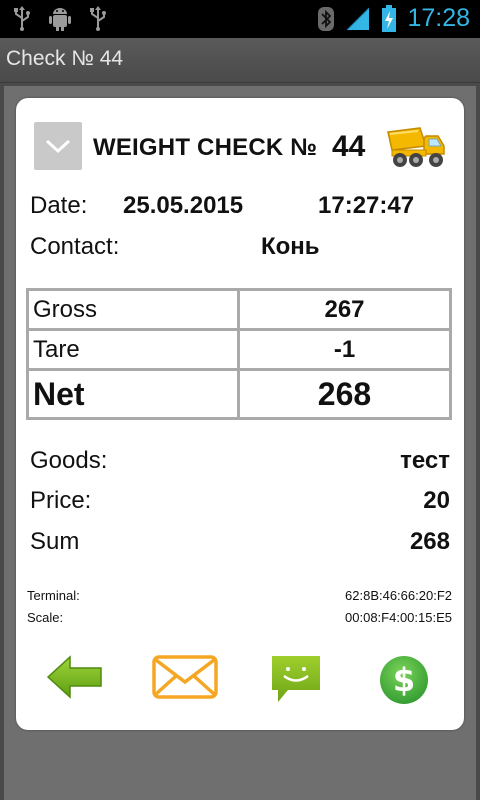 The height and width of the screenshot is (800, 480). Describe the element at coordinates (55, 541) in the screenshot. I see `sum-label: Sum` at that location.